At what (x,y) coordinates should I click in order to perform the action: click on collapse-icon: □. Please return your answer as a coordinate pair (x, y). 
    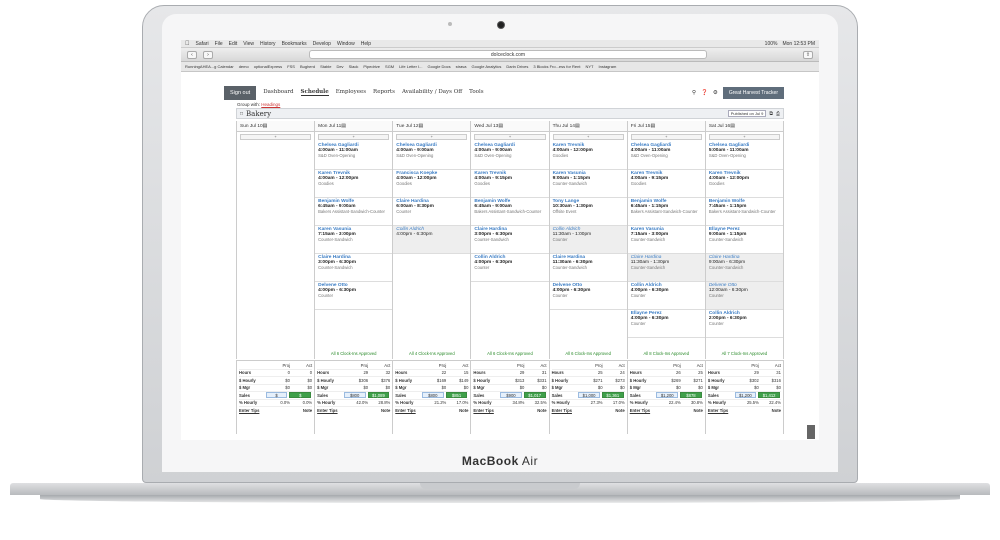
    Looking at the image, I should click on (241, 114).